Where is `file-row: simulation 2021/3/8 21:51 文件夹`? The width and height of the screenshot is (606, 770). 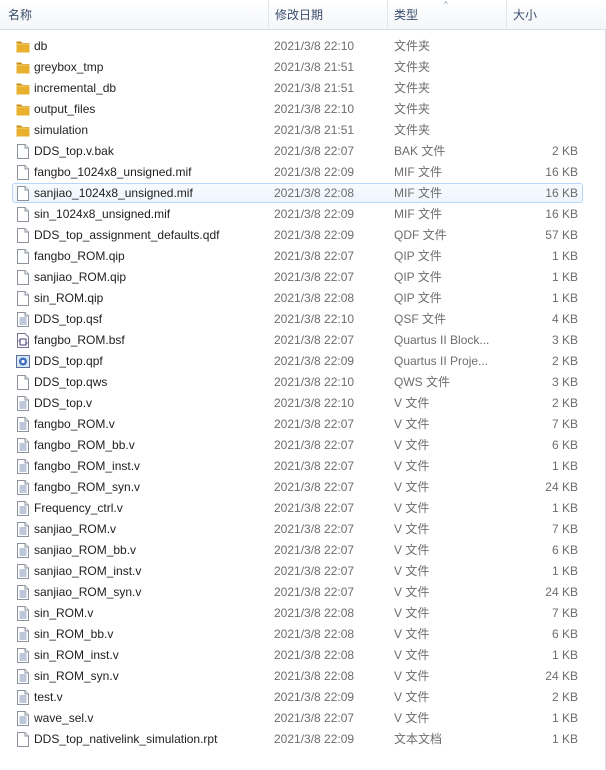
file-row: simulation 2021/3/8 21:51 文件夹 is located at coordinates (295, 130).